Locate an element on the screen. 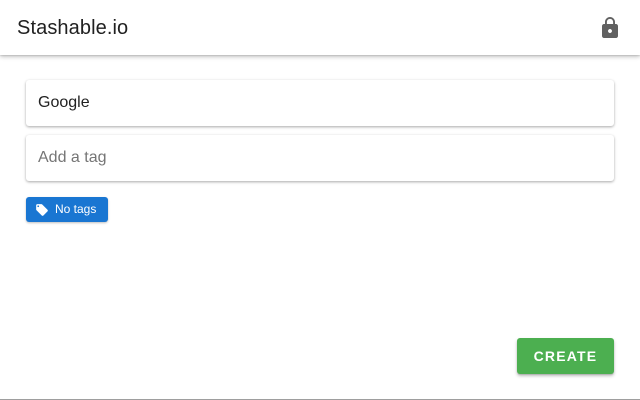 The width and height of the screenshot is (640, 400). app-title: Stashable.io is located at coordinates (73, 28).